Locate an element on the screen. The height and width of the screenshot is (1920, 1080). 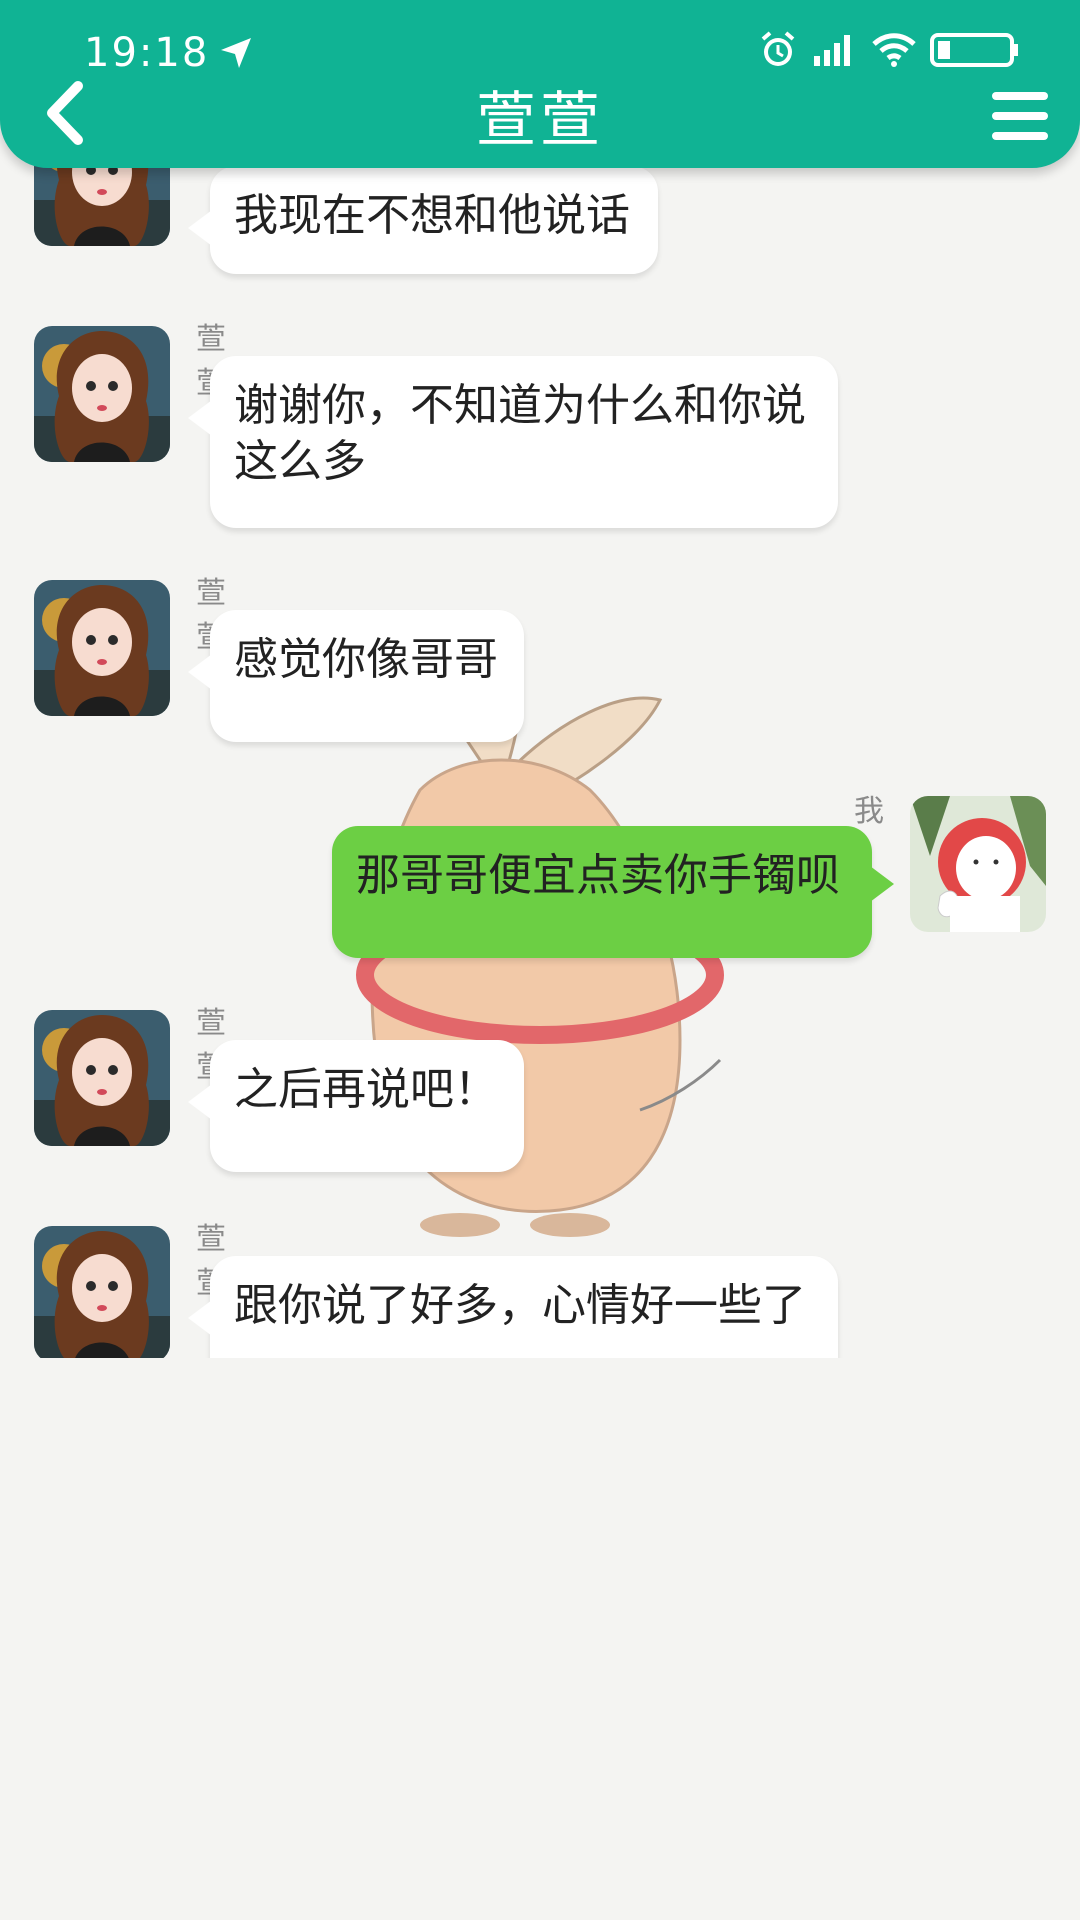
message-text: 感觉你像哥哥 is located at coordinates (366, 659).